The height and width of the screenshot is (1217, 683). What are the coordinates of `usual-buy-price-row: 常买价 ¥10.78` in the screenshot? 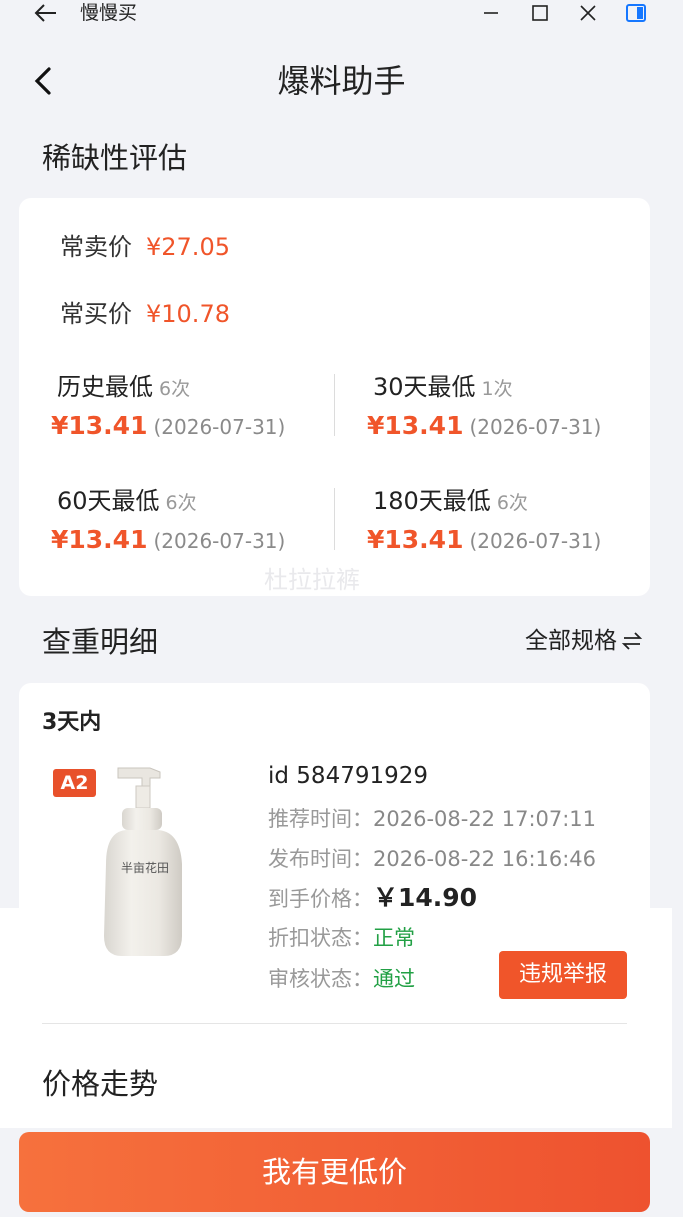 It's located at (145, 314).